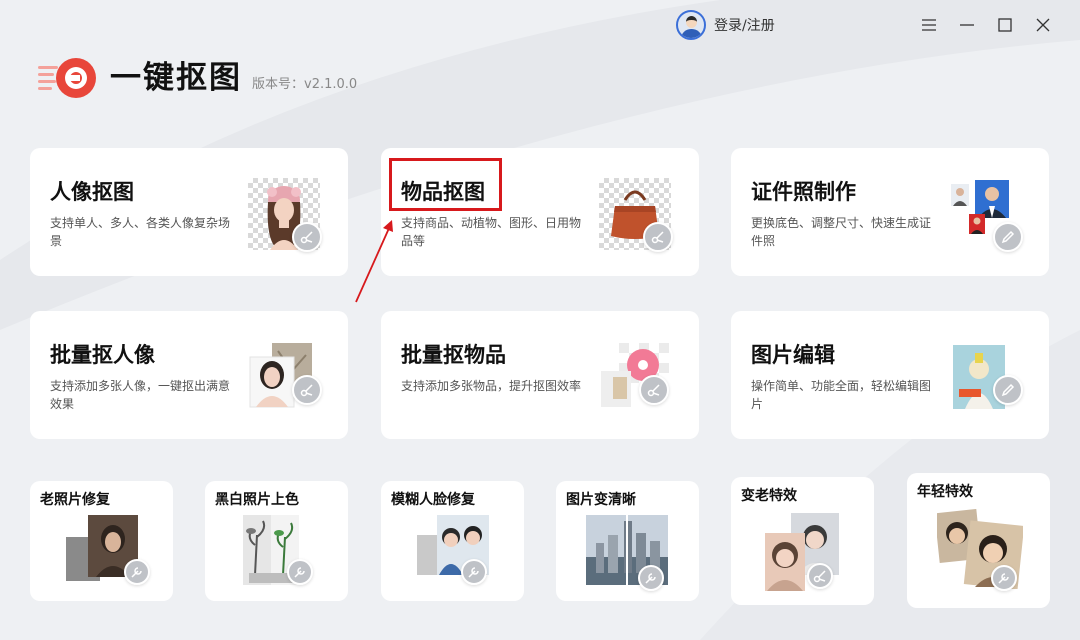 This screenshot has height=640, width=1080. I want to click on card-title: 年轻特效, so click(945, 492).